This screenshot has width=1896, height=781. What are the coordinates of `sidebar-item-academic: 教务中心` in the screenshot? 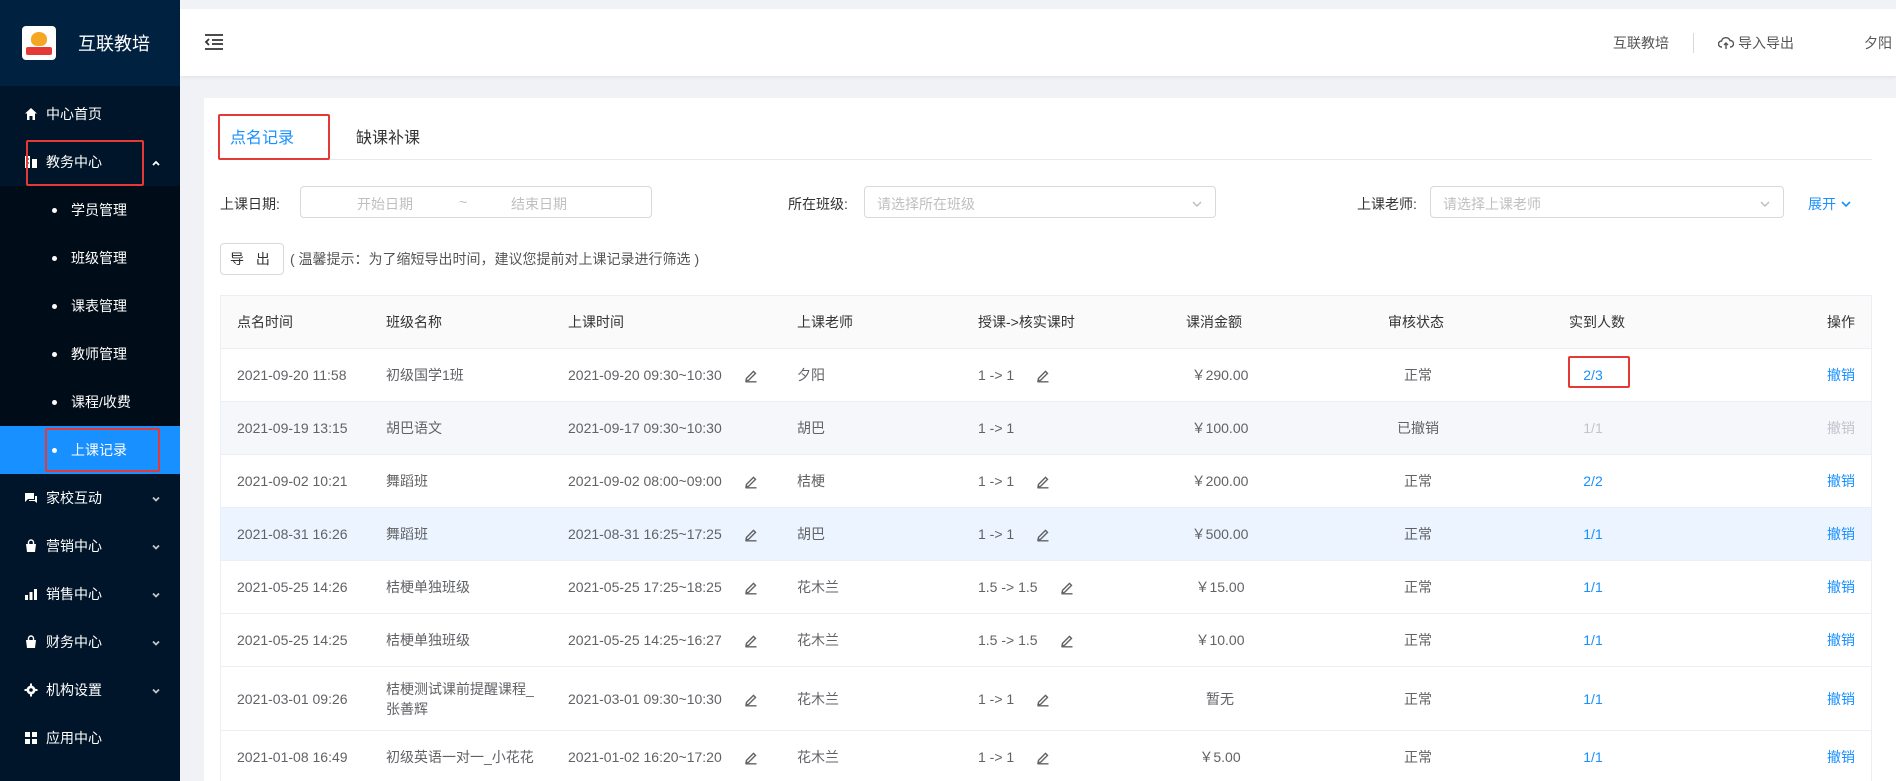 It's located at (90, 162).